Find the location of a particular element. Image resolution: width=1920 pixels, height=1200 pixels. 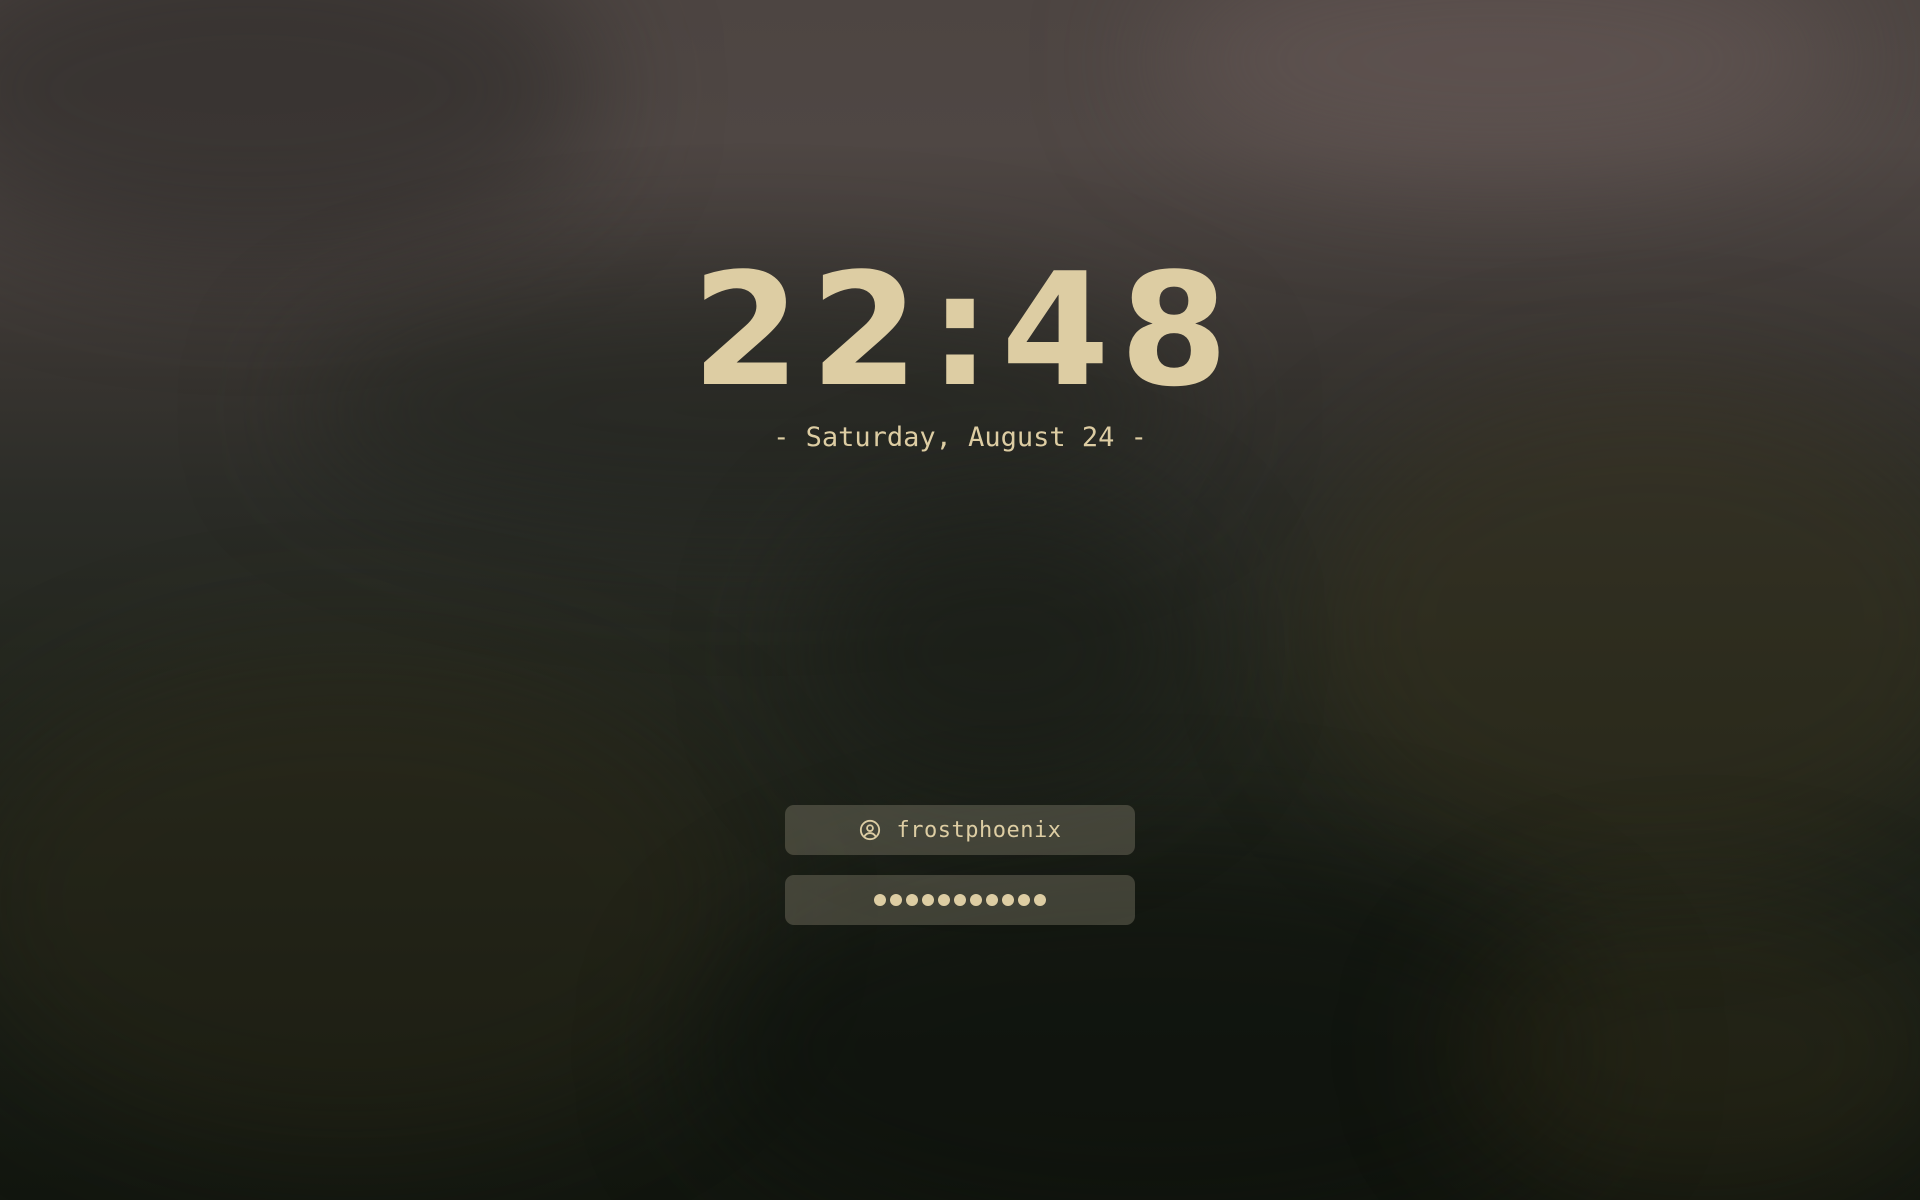

password-mask is located at coordinates (960, 900).